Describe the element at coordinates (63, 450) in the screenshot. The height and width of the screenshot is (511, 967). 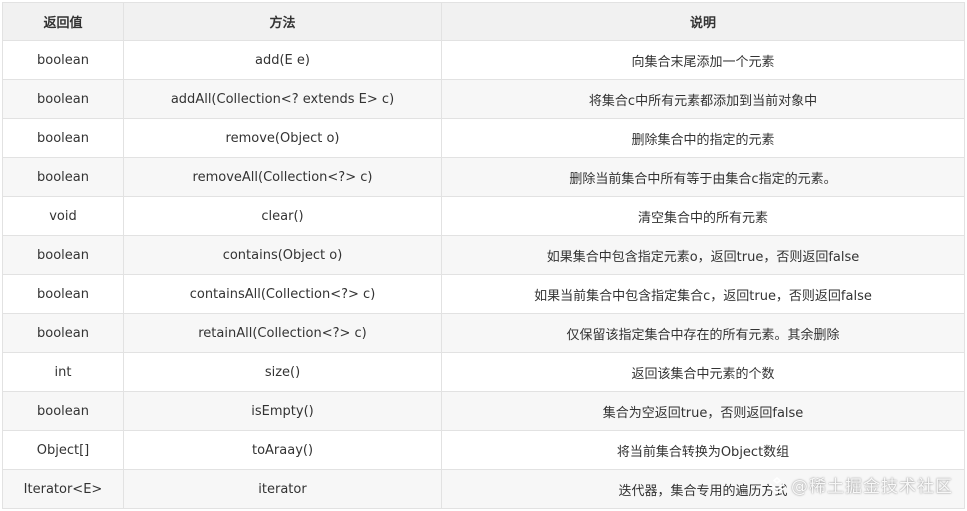
I see `cell-return-type: Object[]` at that location.